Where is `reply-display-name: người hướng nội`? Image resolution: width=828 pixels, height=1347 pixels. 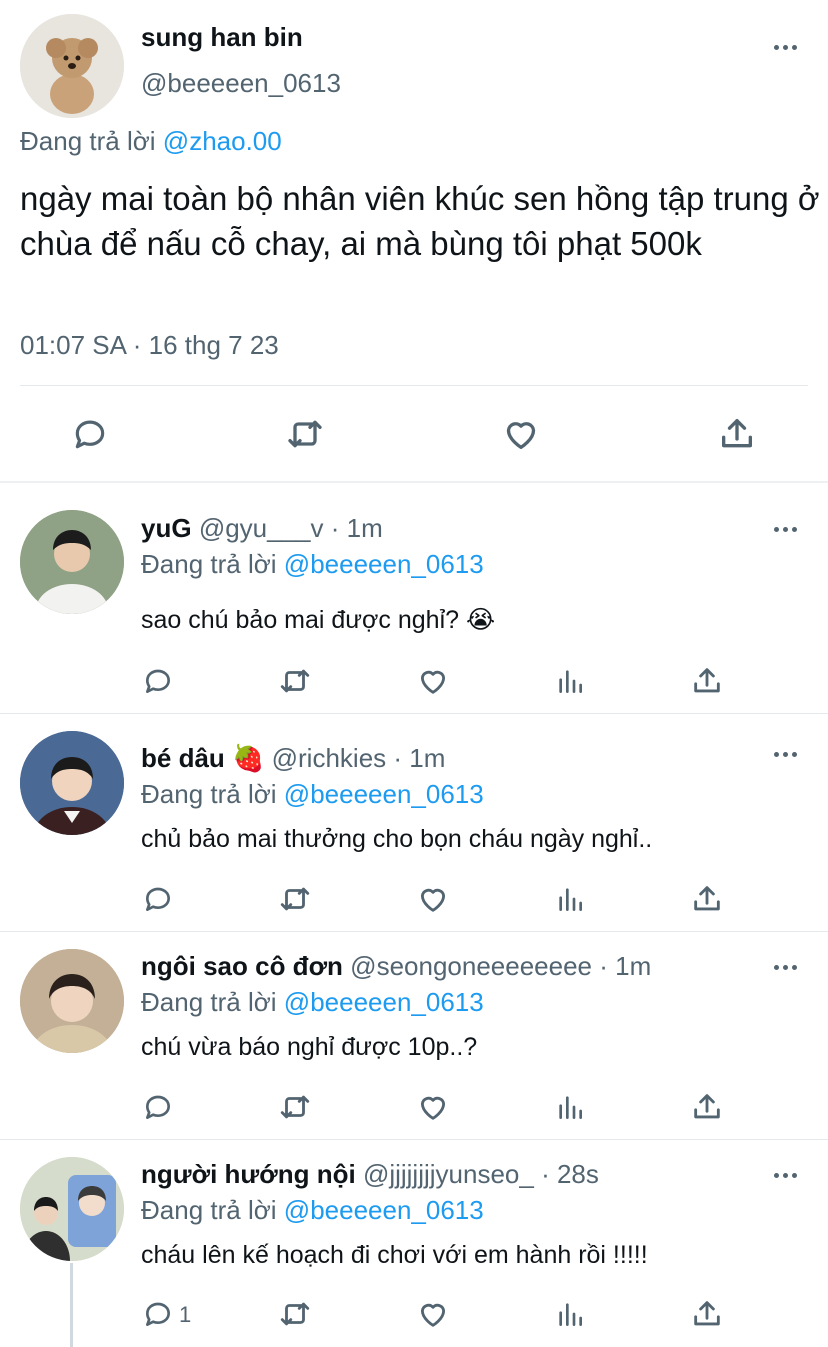
reply-display-name: người hướng nội is located at coordinates (248, 1174).